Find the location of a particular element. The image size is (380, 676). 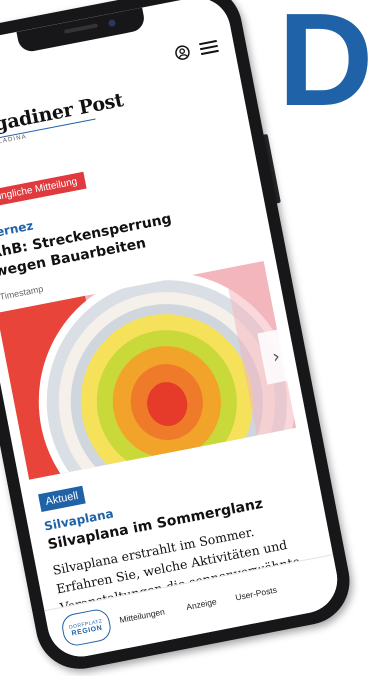

nav-item-mitteilungen: Mitteilungen is located at coordinates (142, 615).